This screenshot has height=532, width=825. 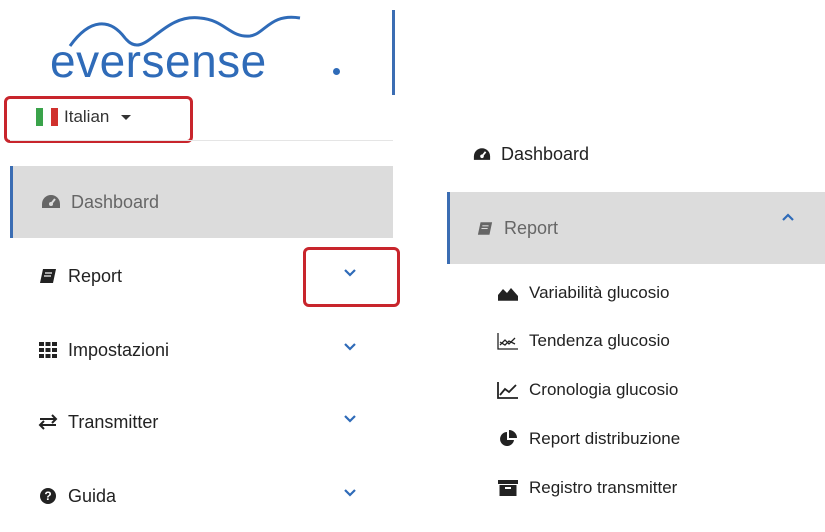 I want to click on submenu-item-tendenza: Tendenza glucosio, so click(x=583, y=341).